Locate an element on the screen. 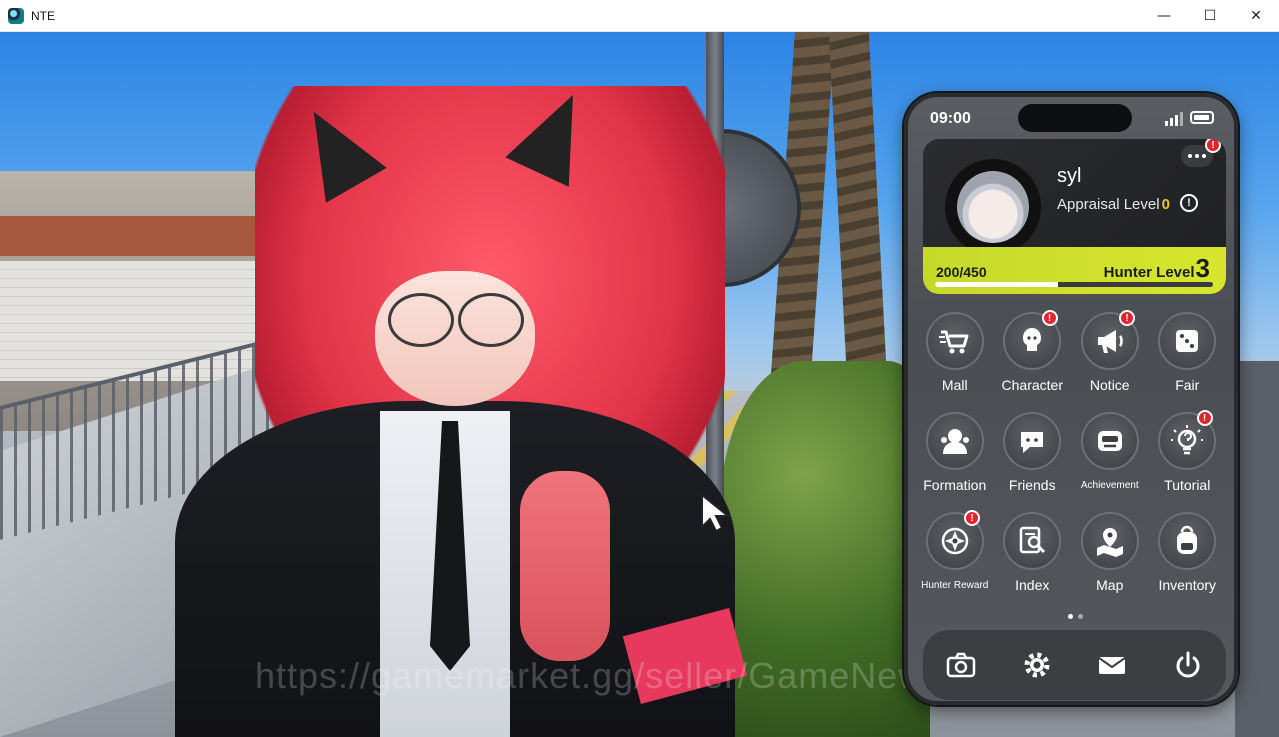 This screenshot has height=737, width=1279. avatar-frame is located at coordinates (993, 207).